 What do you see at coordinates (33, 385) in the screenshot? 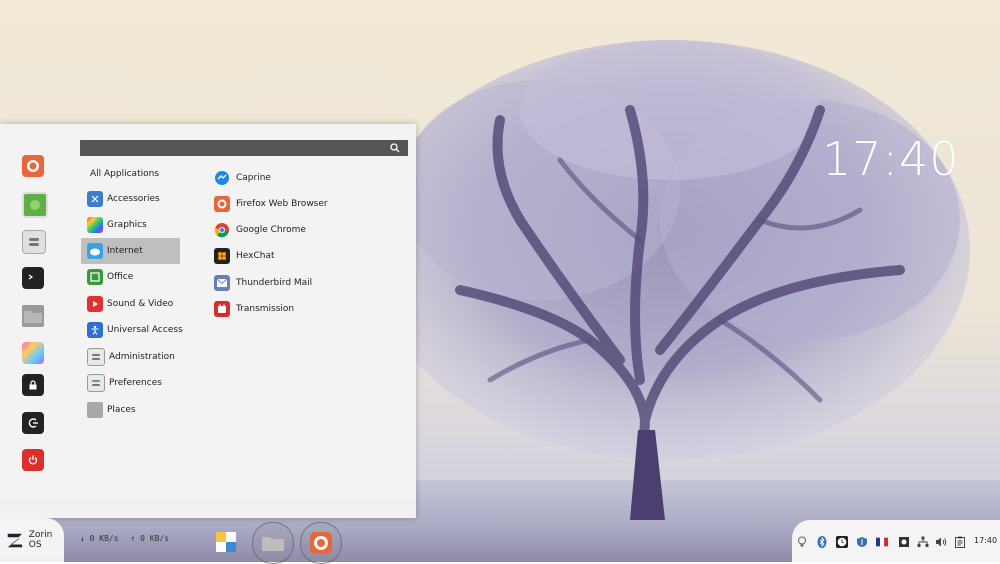
I see `lock-icon` at bounding box center [33, 385].